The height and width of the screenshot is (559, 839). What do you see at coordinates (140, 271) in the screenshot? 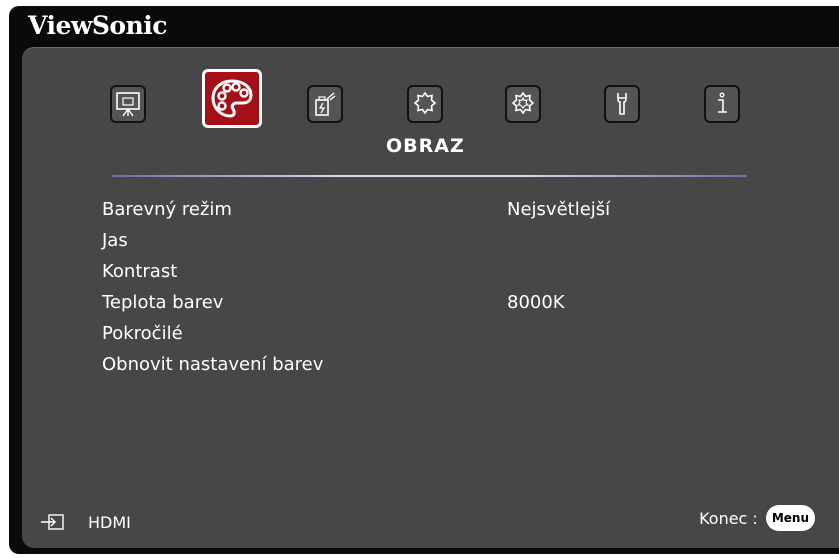
I see `menu-item-label: Kontrast` at bounding box center [140, 271].